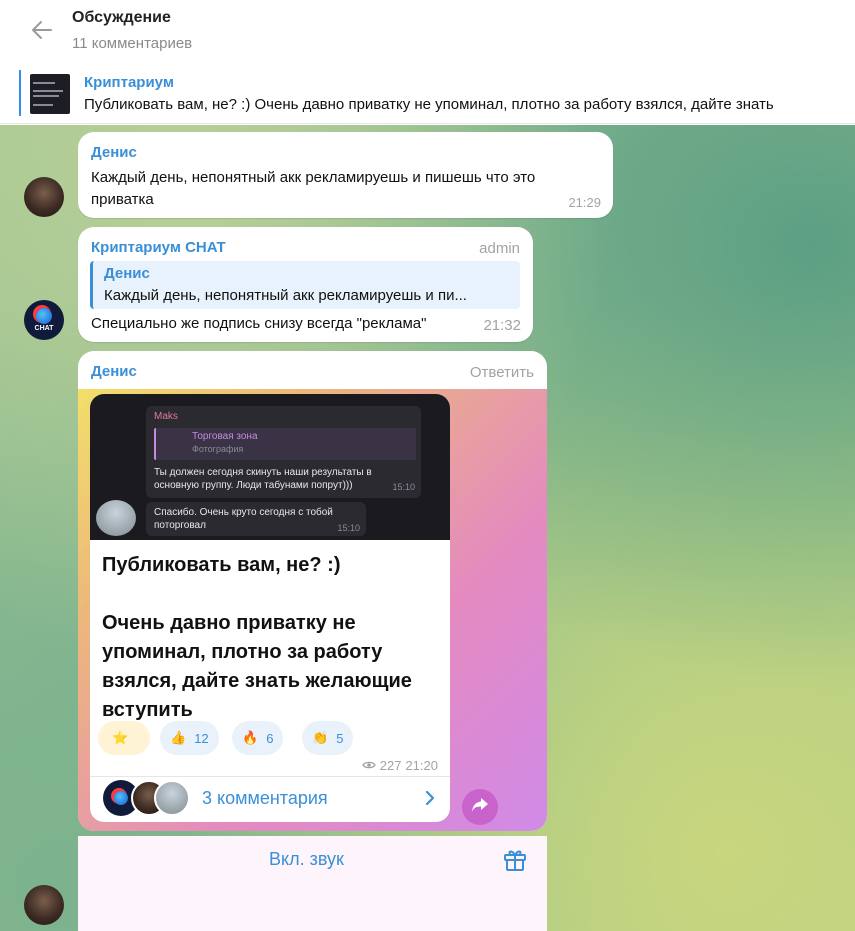 The width and height of the screenshot is (855, 931). What do you see at coordinates (285, 444) in the screenshot?
I see `image-reply: Торговая зона Фотография` at bounding box center [285, 444].